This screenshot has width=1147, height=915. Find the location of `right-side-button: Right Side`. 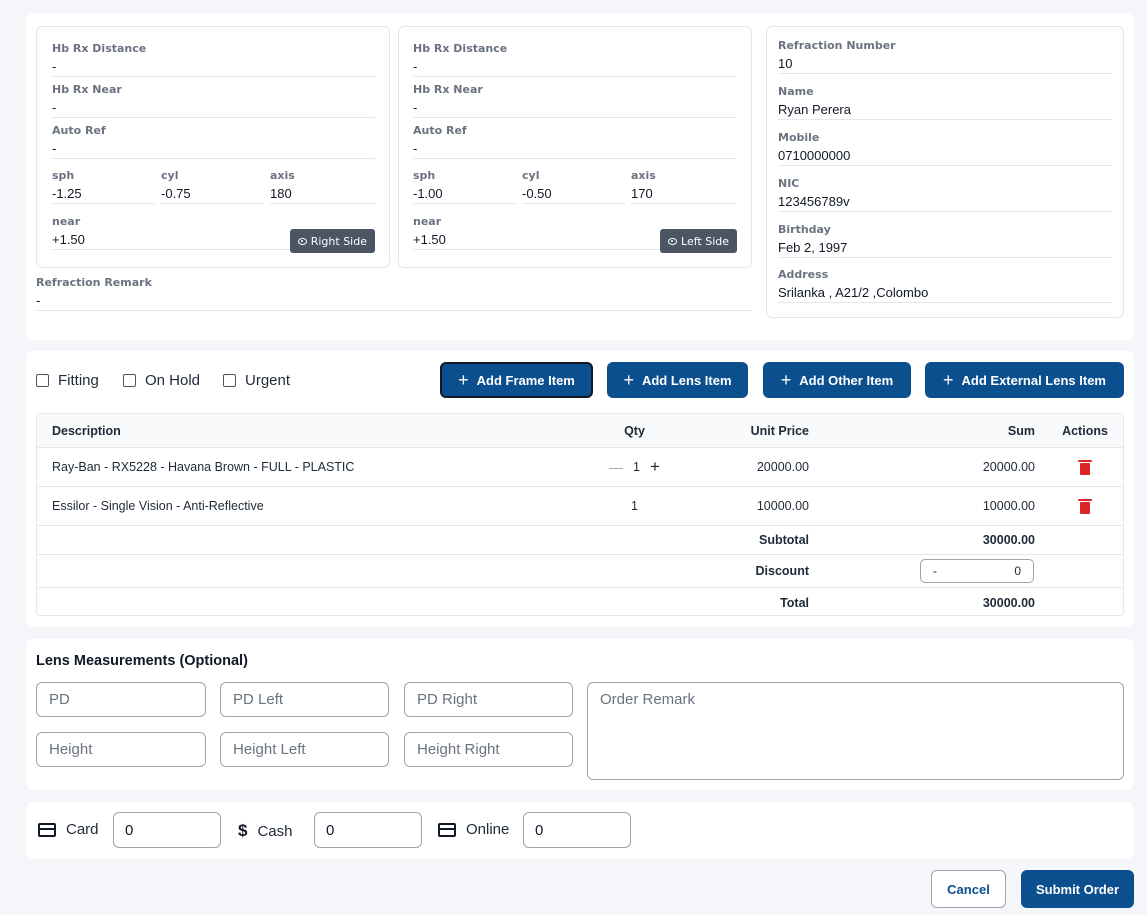

right-side-button: Right Side is located at coordinates (332, 241).